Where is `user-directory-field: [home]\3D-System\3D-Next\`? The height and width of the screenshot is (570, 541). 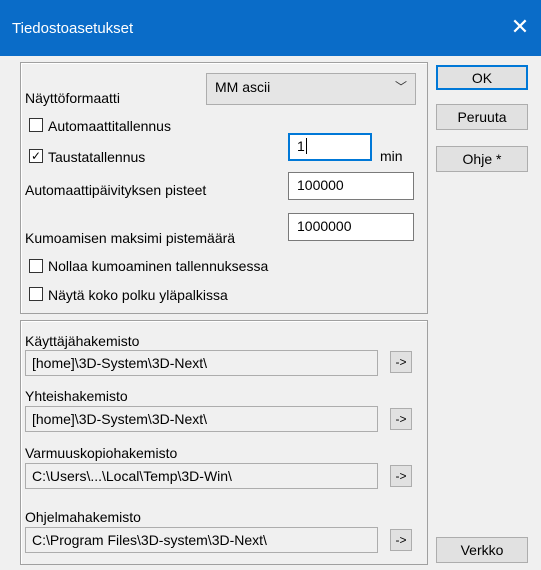
user-directory-field: [home]\3D-System\3D-Next\ is located at coordinates (201, 363).